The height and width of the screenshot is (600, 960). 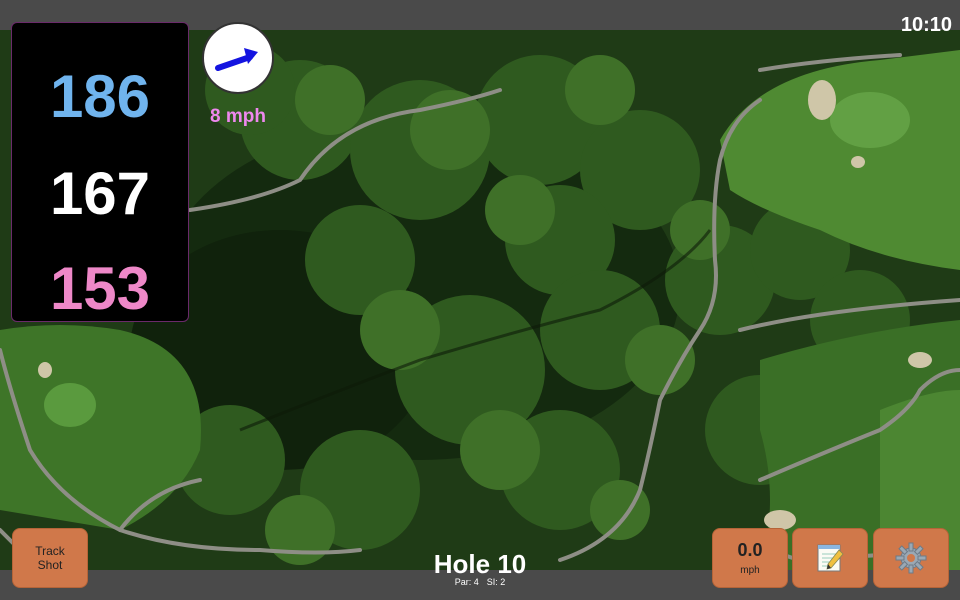 What do you see at coordinates (926, 25) in the screenshot?
I see `clock: 10:10` at bounding box center [926, 25].